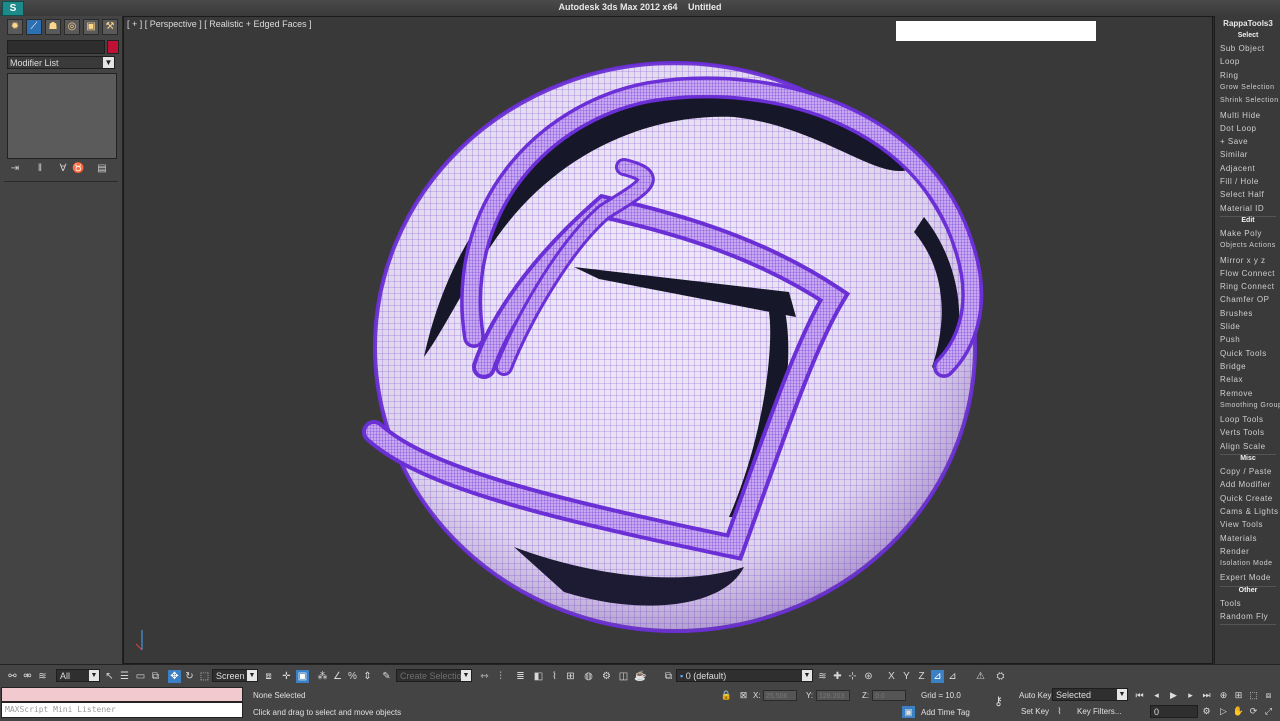 The image size is (1280, 721). What do you see at coordinates (1246, 498) in the screenshot?
I see `rappatools-item-quick-create: Quick Create` at bounding box center [1246, 498].